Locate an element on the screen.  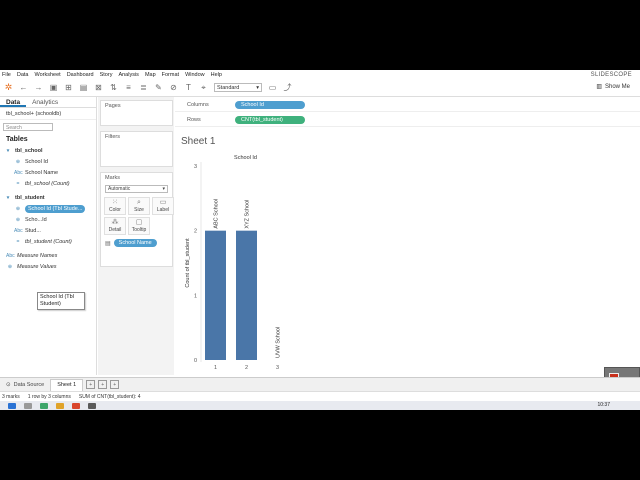
table-tbl-student: ▾ tbl_student is located at coordinates (48, 197).